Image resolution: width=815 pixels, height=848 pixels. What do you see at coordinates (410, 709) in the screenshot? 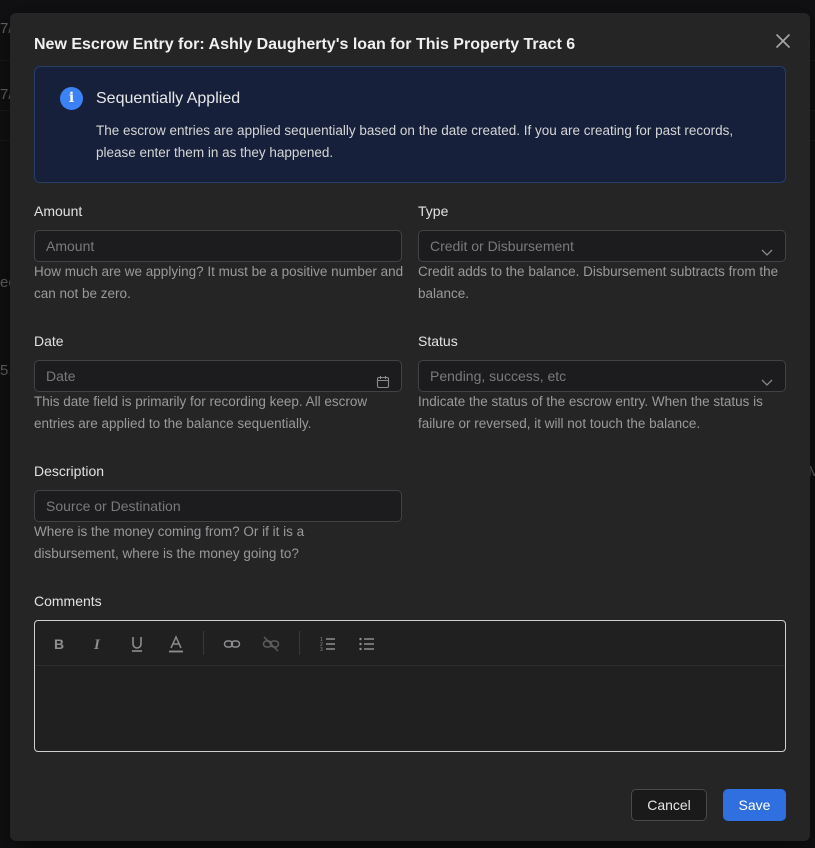
I see `comments-text-area` at bounding box center [410, 709].